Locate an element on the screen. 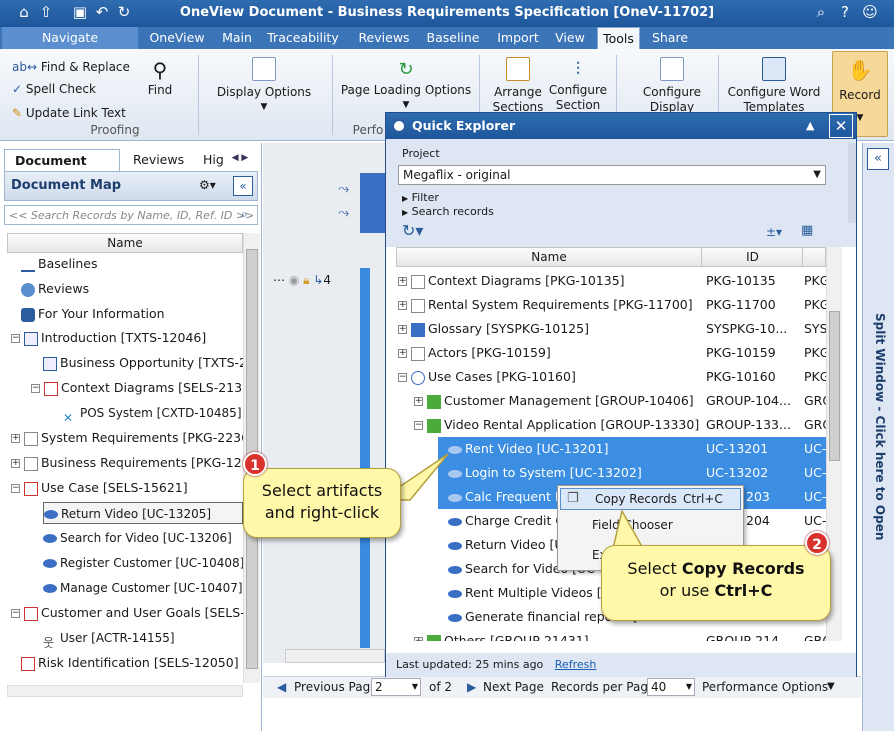 Image resolution: width=894 pixels, height=731 pixels. table-row: + Context Diagrams [PKG-10135] is located at coordinates (511, 281).